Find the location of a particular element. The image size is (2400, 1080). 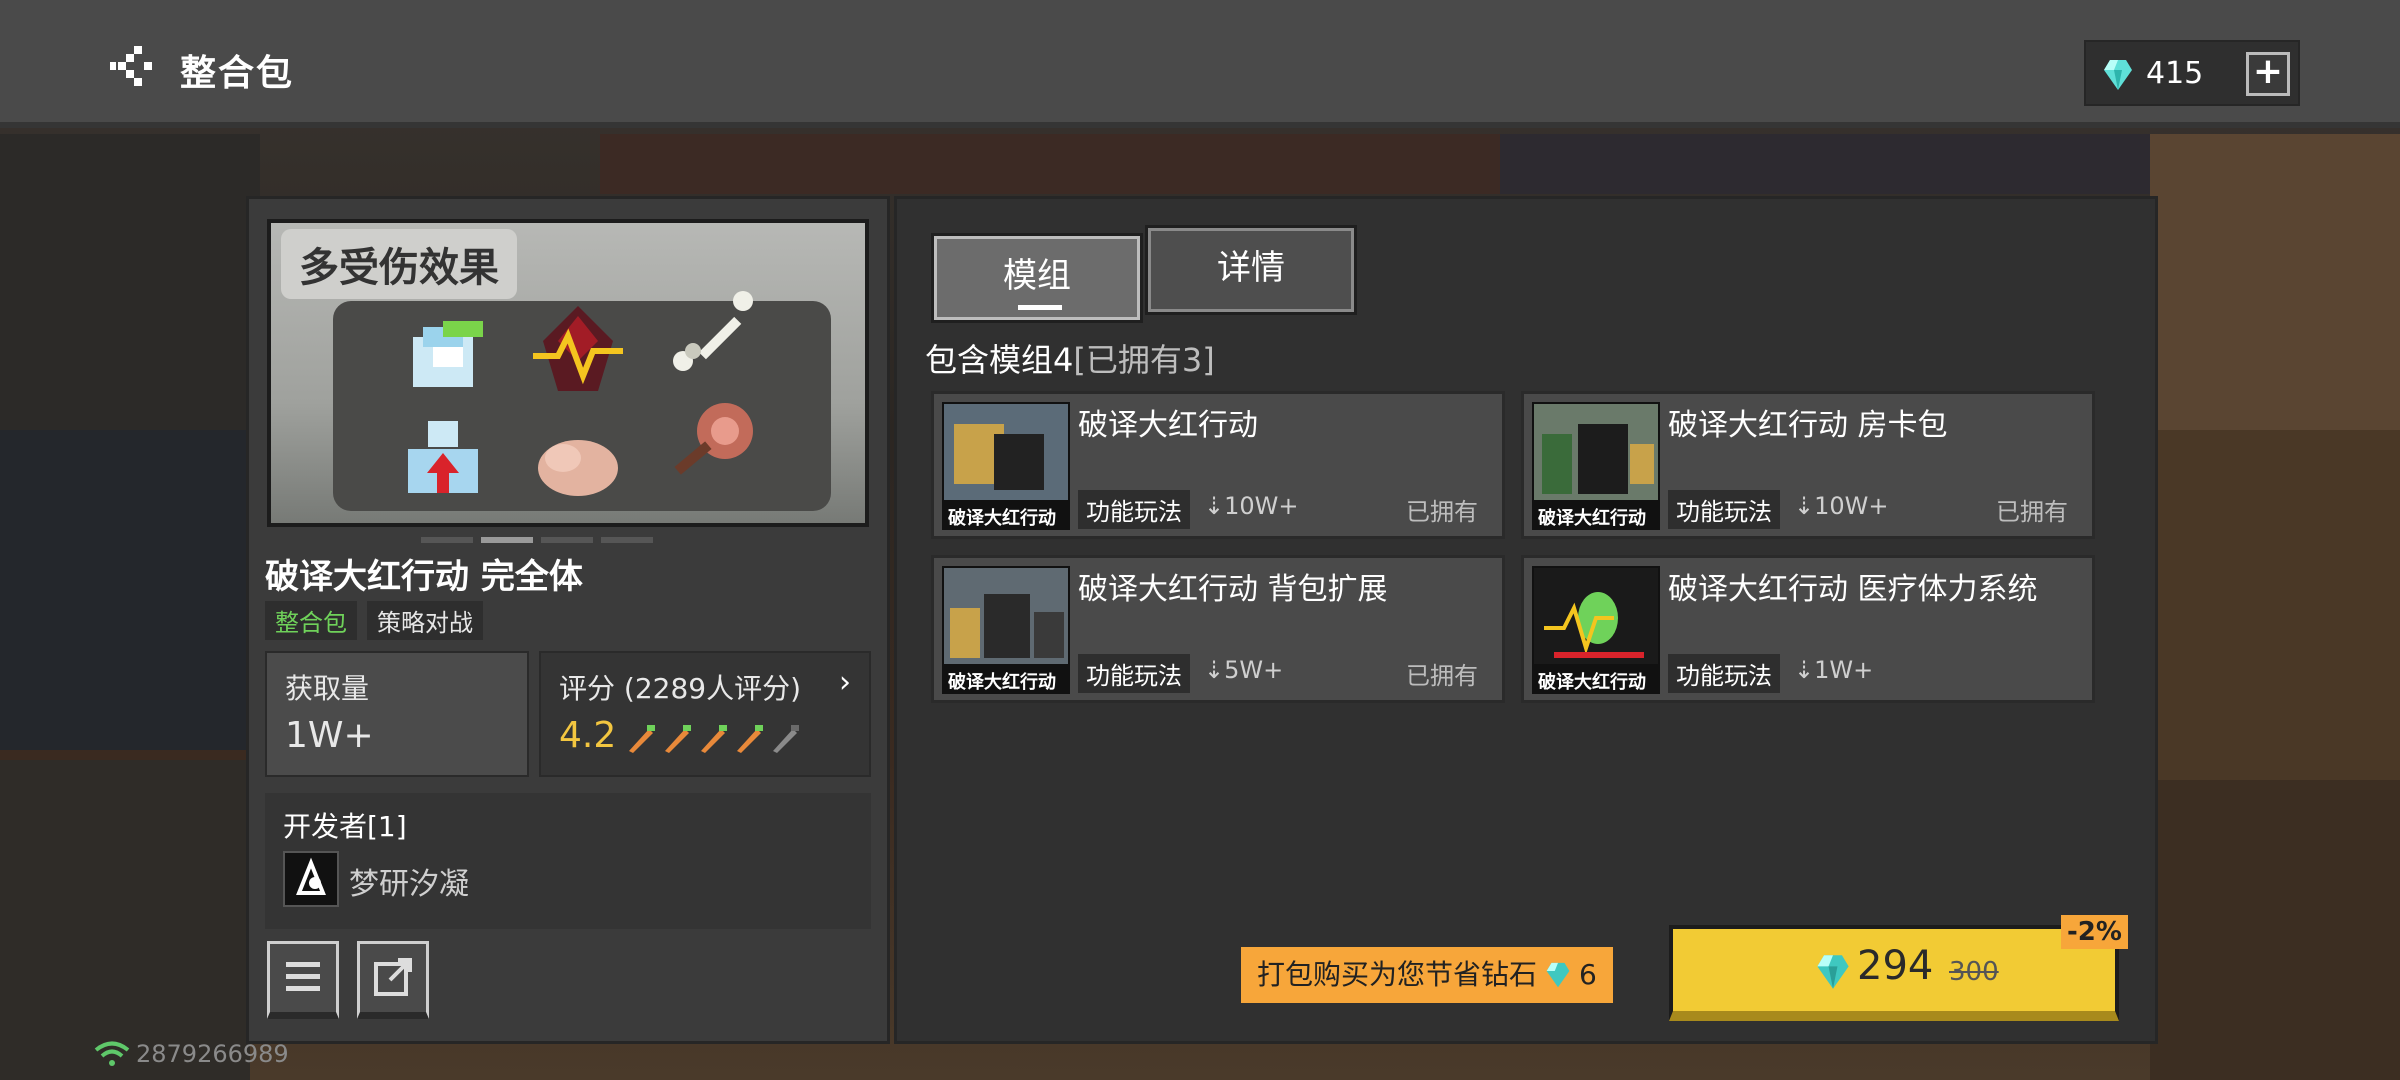

tab-details-label: 详情 is located at coordinates (1251, 268).